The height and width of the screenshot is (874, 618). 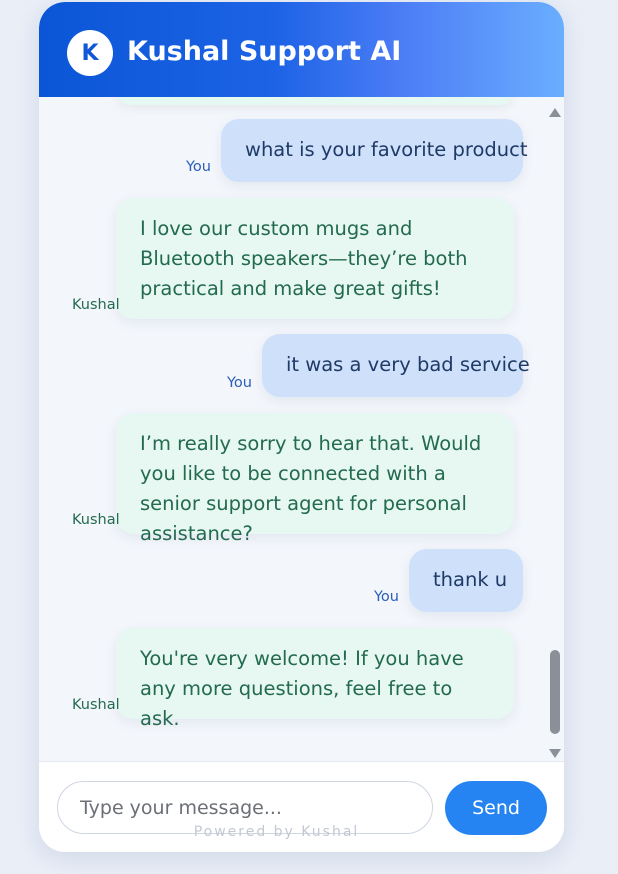 What do you see at coordinates (555, 433) in the screenshot?
I see `message-scrollbar` at bounding box center [555, 433].